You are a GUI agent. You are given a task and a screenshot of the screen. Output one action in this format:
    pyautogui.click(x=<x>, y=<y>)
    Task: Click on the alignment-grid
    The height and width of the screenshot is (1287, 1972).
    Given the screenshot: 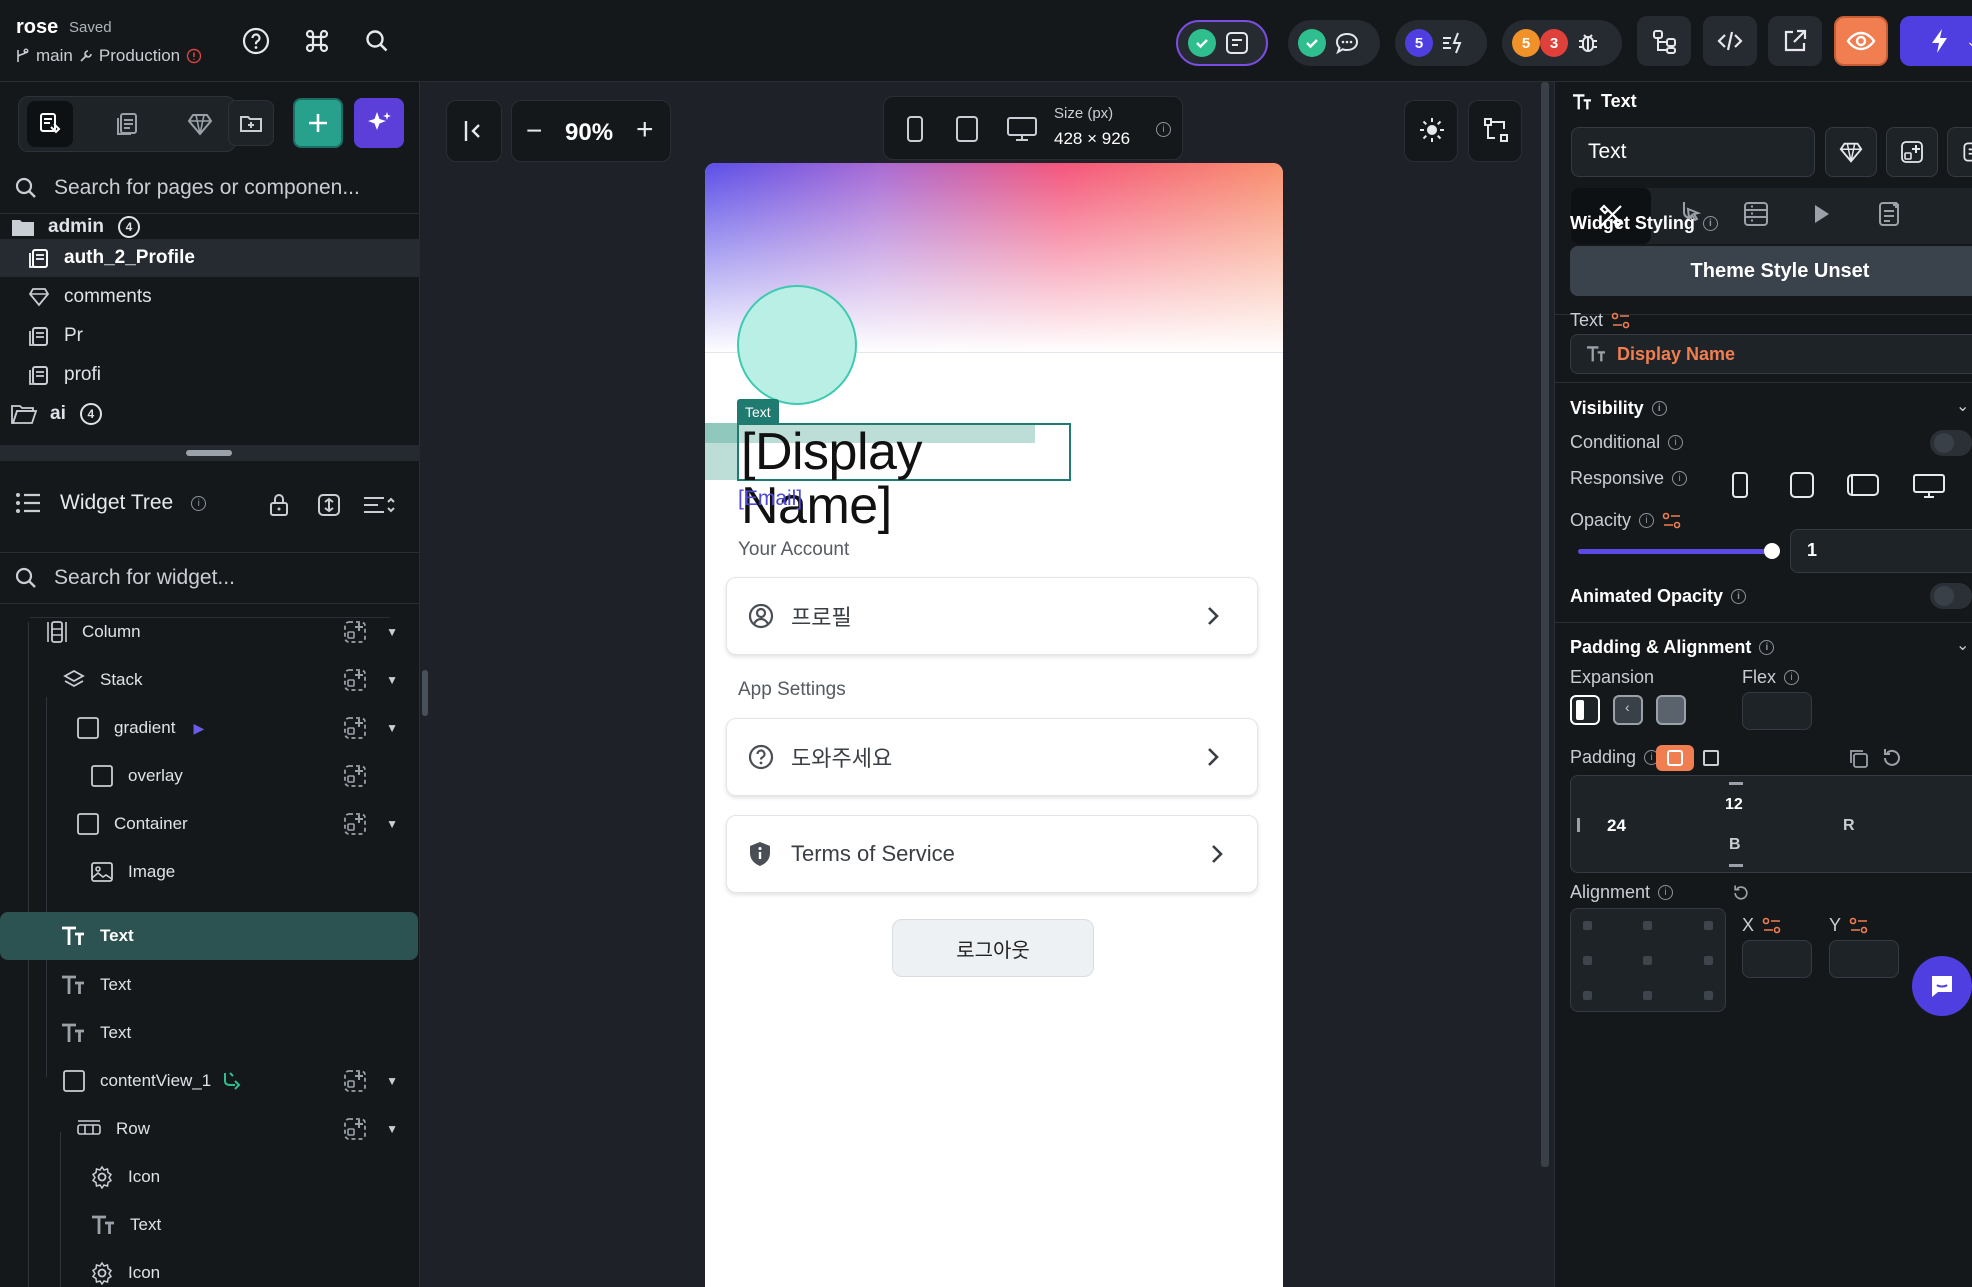 What is the action you would take?
    pyautogui.click(x=1648, y=960)
    